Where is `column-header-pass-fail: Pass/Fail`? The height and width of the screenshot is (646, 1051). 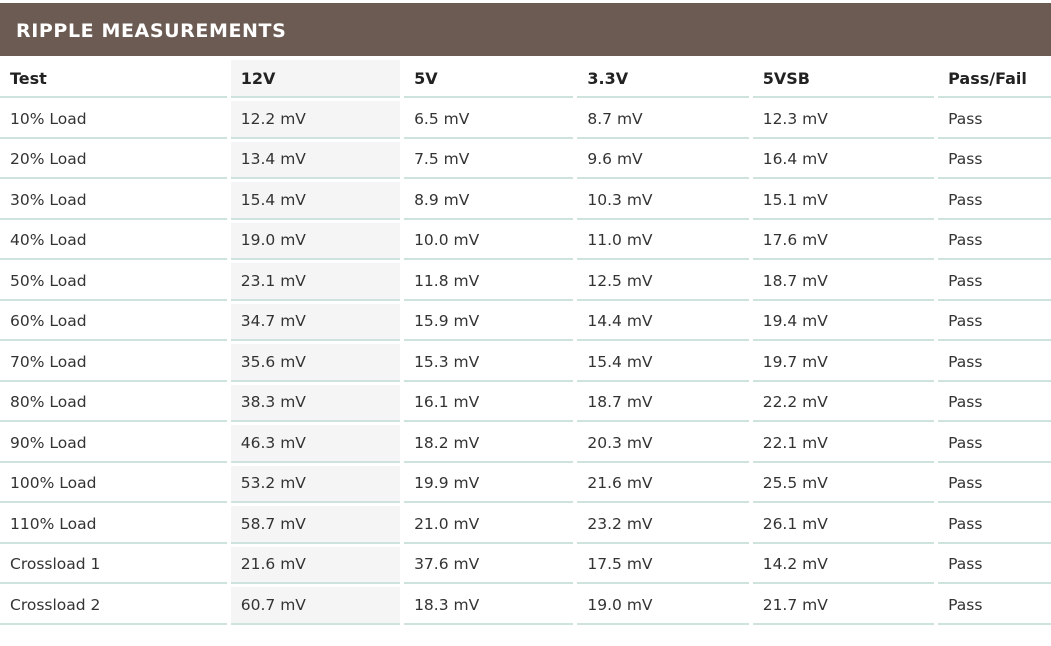
column-header-pass-fail: Pass/Fail is located at coordinates (994, 79).